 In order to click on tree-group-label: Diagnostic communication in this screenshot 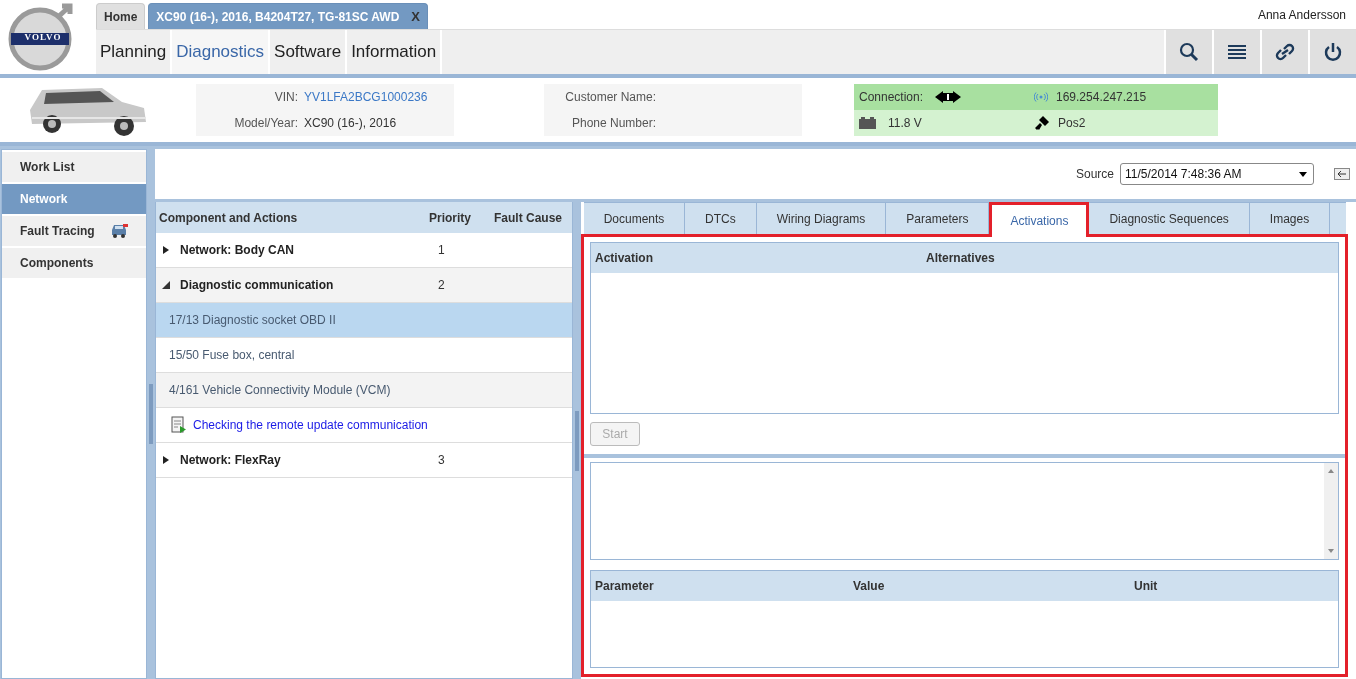, I will do `click(309, 285)`.